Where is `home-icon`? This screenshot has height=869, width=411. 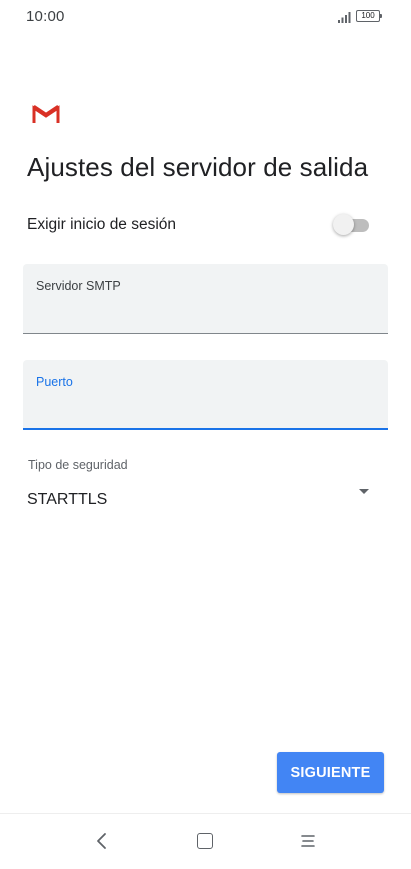
home-icon is located at coordinates (205, 841).